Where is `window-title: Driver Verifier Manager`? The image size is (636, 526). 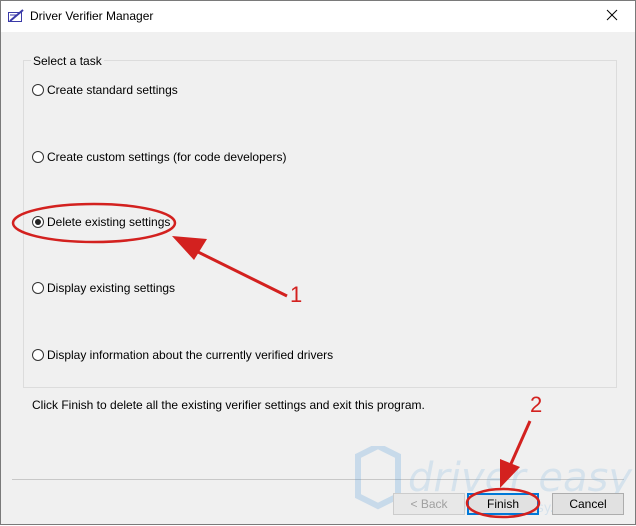
window-title: Driver Verifier Manager is located at coordinates (92, 16).